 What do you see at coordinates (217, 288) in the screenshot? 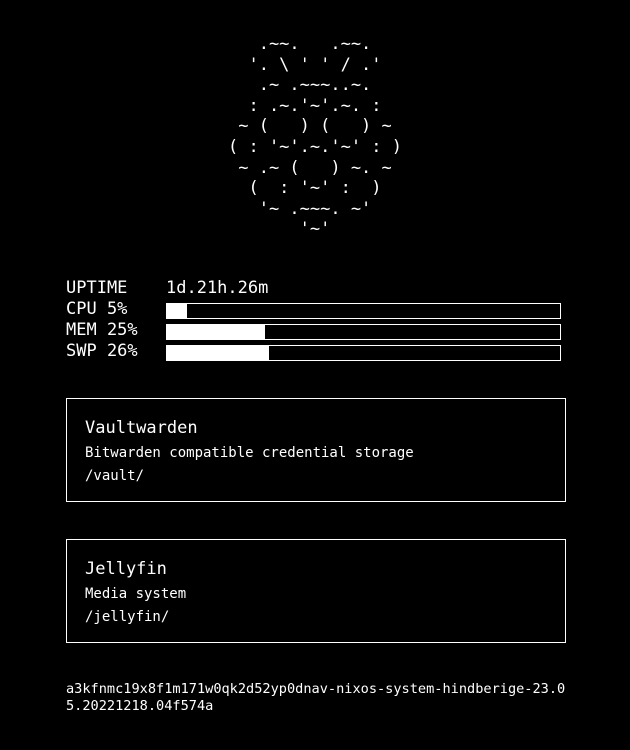
I see `uptime-value: 1d.21h.26m` at bounding box center [217, 288].